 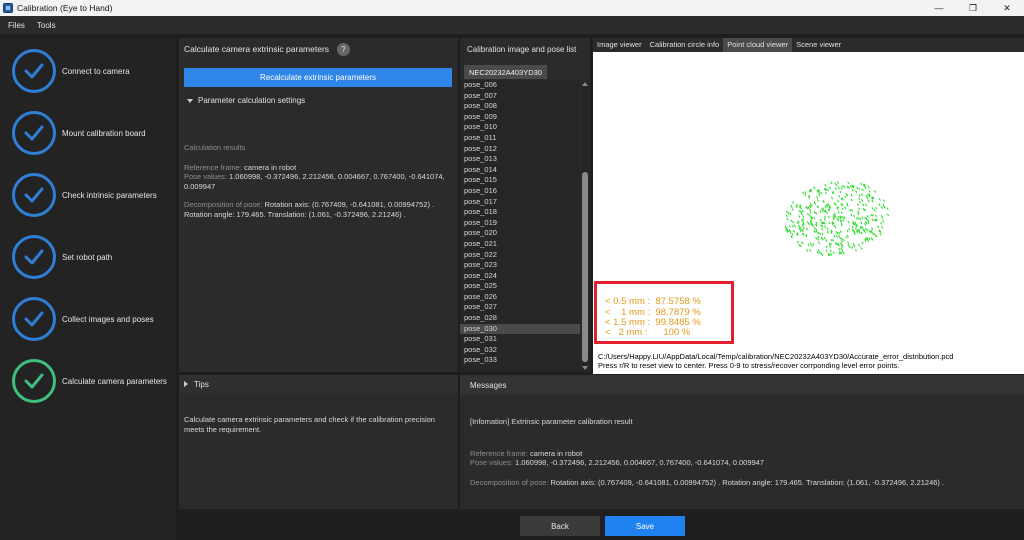 I want to click on step-item: Set robot path, so click(x=88, y=257).